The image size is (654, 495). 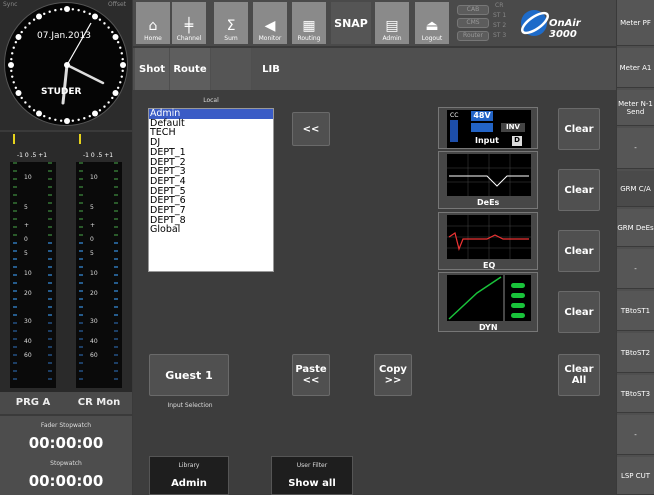 What do you see at coordinates (513, 127) in the screenshot?
I see `inv-button: INV` at bounding box center [513, 127].